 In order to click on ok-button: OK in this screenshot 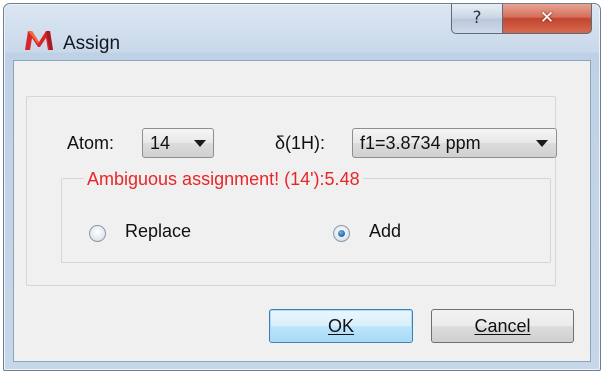, I will do `click(341, 326)`.